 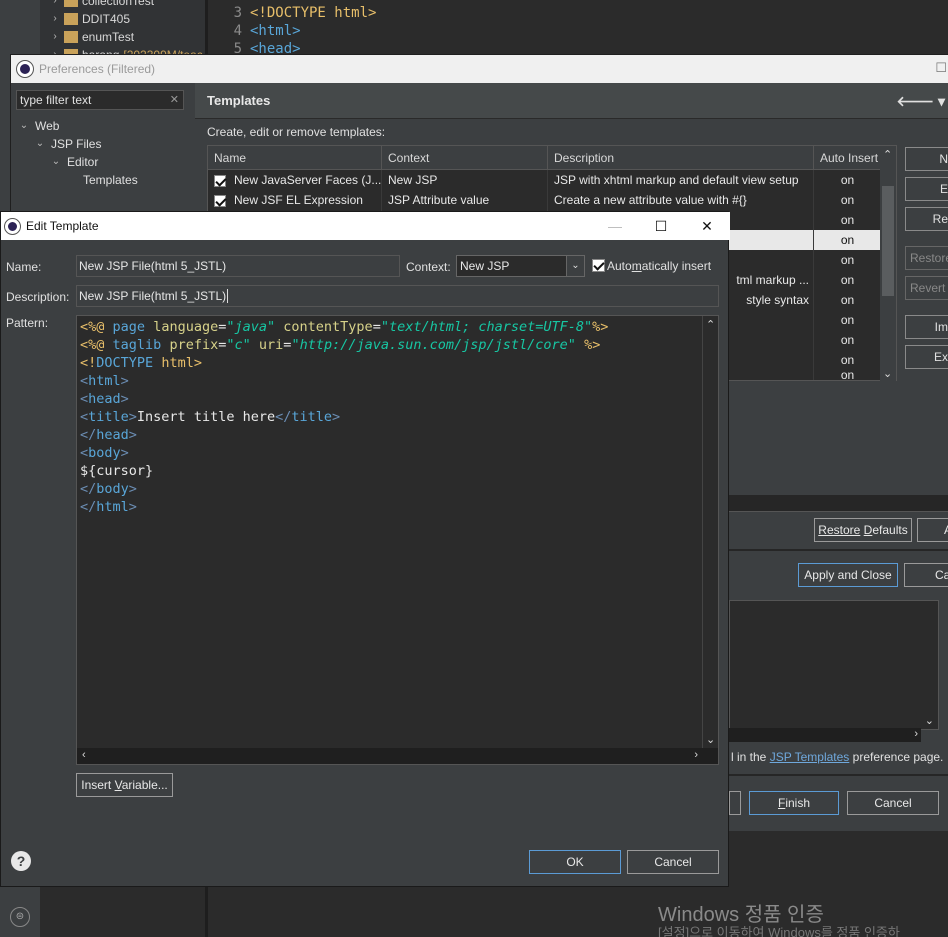 I want to click on templates-link-text: l in the JSP Templates preference page., so click(x=837, y=757).